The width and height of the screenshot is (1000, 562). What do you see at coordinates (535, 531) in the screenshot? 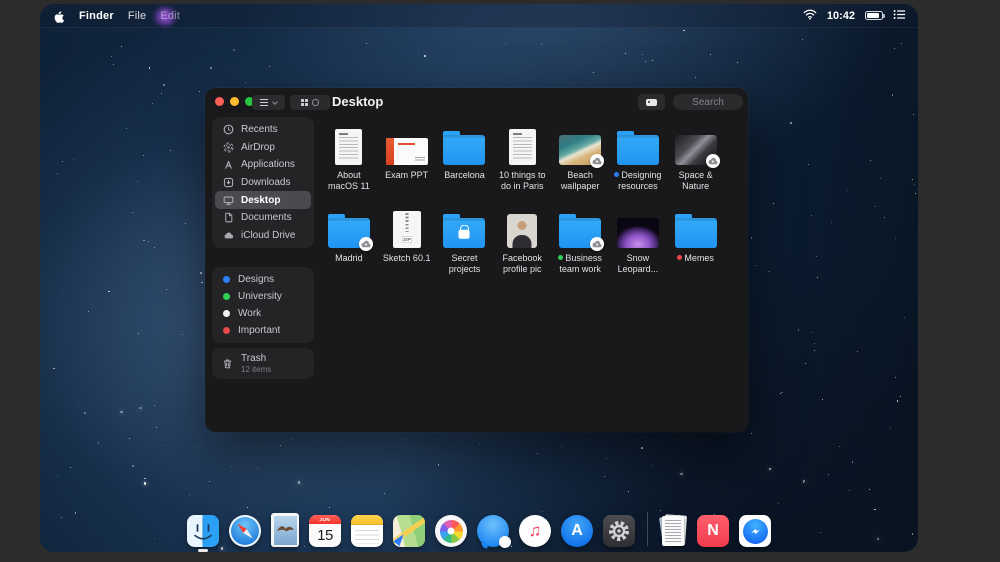
I see `dock-item-music: ♫` at bounding box center [535, 531].